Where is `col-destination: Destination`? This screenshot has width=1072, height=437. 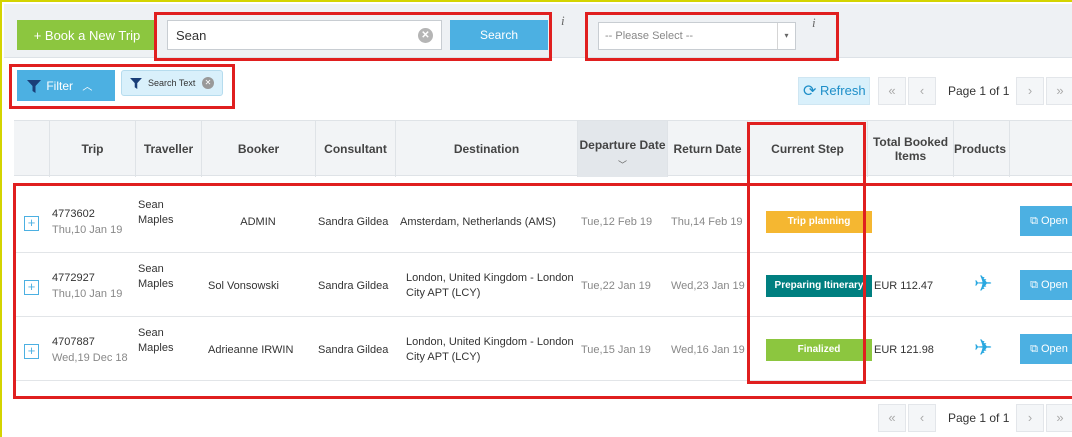 col-destination: Destination is located at coordinates (487, 149).